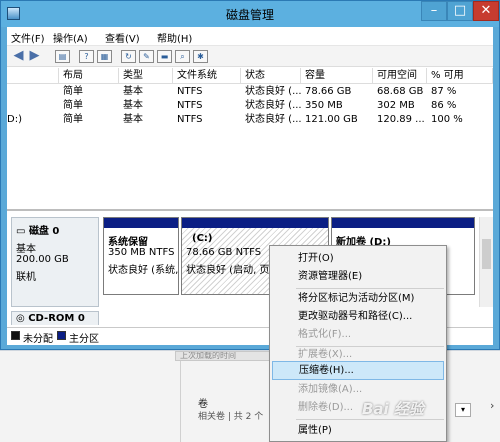  I want to click on column-header-filesystem: 文件系统, so click(207, 76).